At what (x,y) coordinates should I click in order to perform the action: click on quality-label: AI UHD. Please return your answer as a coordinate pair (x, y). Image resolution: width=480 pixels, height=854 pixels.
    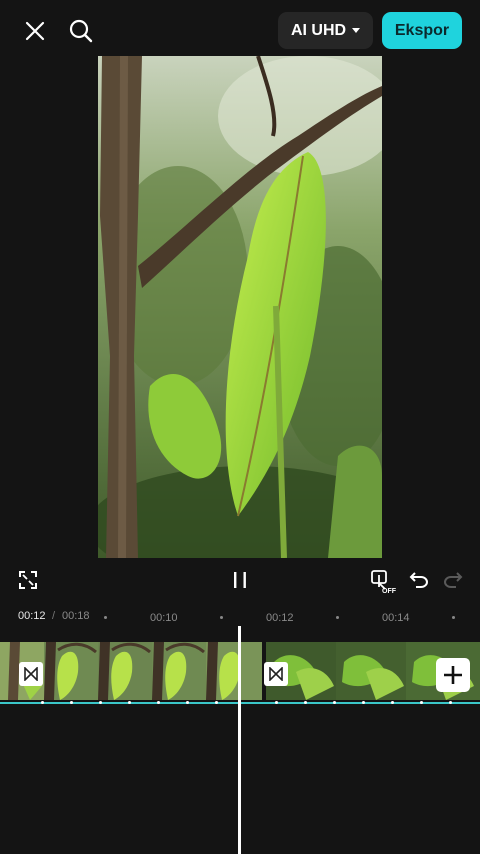
    Looking at the image, I should click on (318, 30).